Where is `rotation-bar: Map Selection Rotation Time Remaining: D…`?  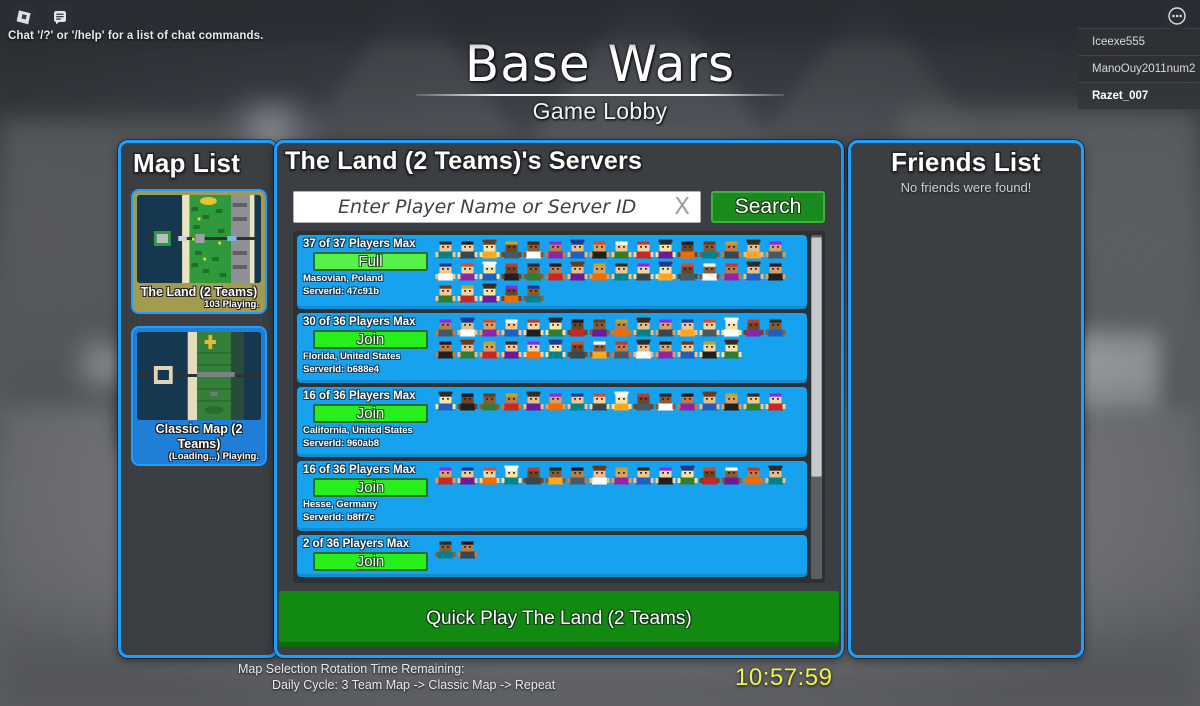
rotation-bar: Map Selection Rotation Time Remaining: D… is located at coordinates (600, 683).